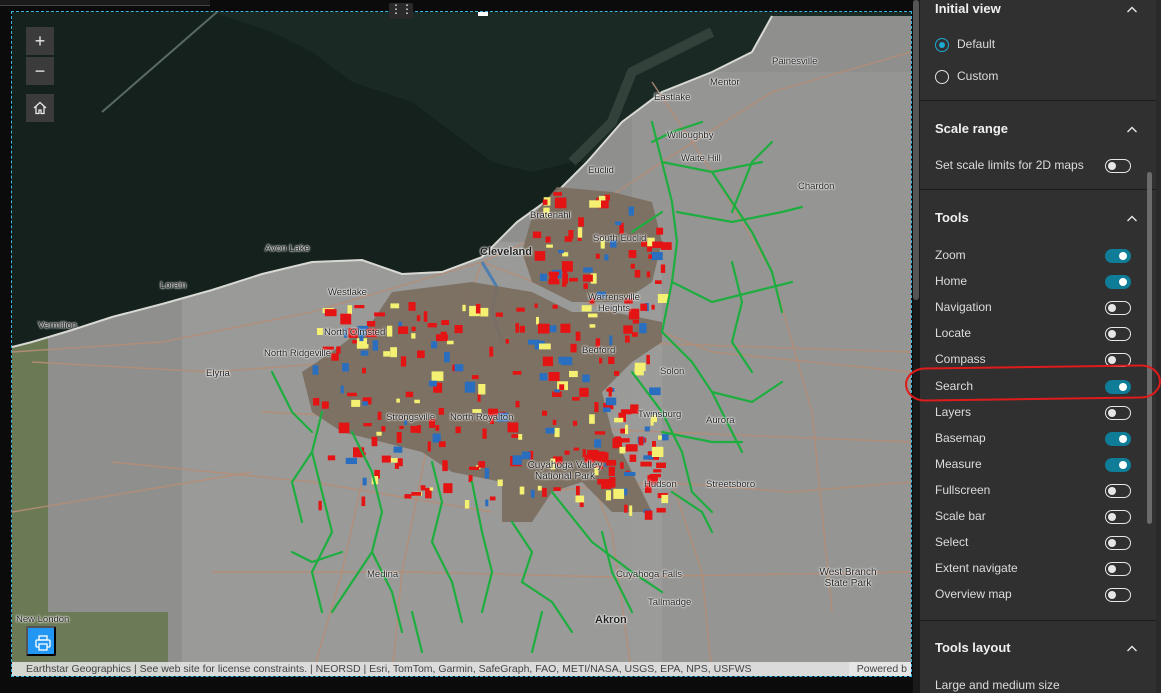 Image resolution: width=1161 pixels, height=693 pixels. Describe the element at coordinates (40, 71) in the screenshot. I see `zoom-out-button: −` at that location.